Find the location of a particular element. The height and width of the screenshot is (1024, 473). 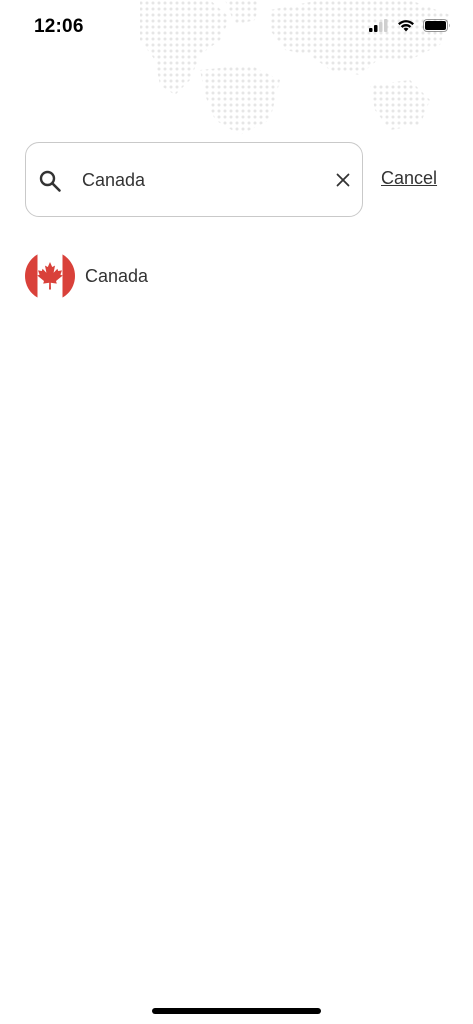

cancel-button: Cancel is located at coordinates (409, 178).